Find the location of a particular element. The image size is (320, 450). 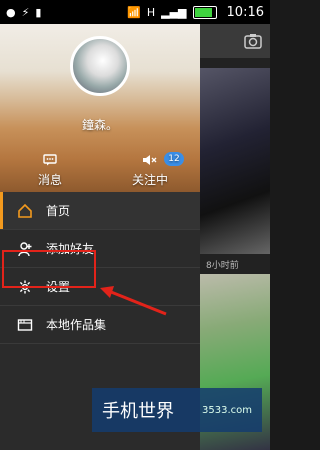

messages-label: 消息 is located at coordinates (49, 180).